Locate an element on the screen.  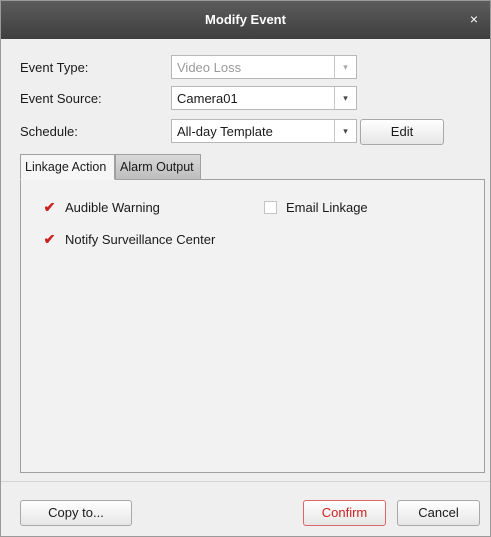
tab-alarm-output: Alarm Output is located at coordinates (158, 167).